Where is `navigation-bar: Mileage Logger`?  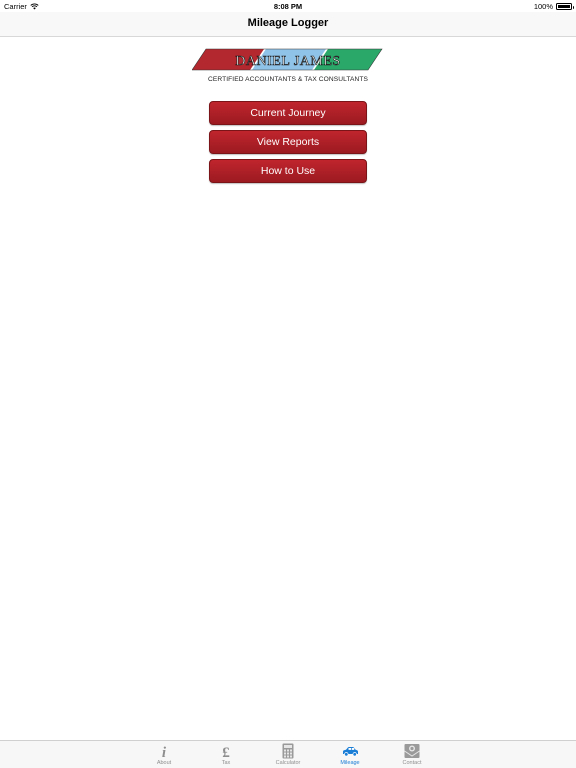 navigation-bar: Mileage Logger is located at coordinates (288, 24).